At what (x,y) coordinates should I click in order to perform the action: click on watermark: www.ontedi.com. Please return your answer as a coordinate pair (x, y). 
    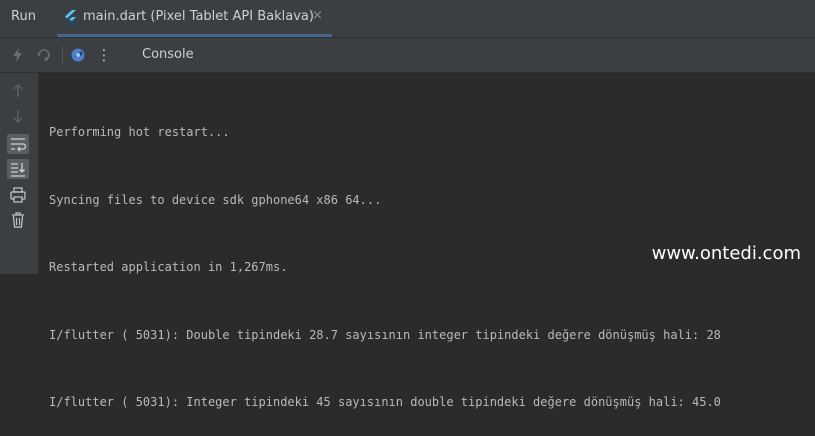
    Looking at the image, I should click on (726, 253).